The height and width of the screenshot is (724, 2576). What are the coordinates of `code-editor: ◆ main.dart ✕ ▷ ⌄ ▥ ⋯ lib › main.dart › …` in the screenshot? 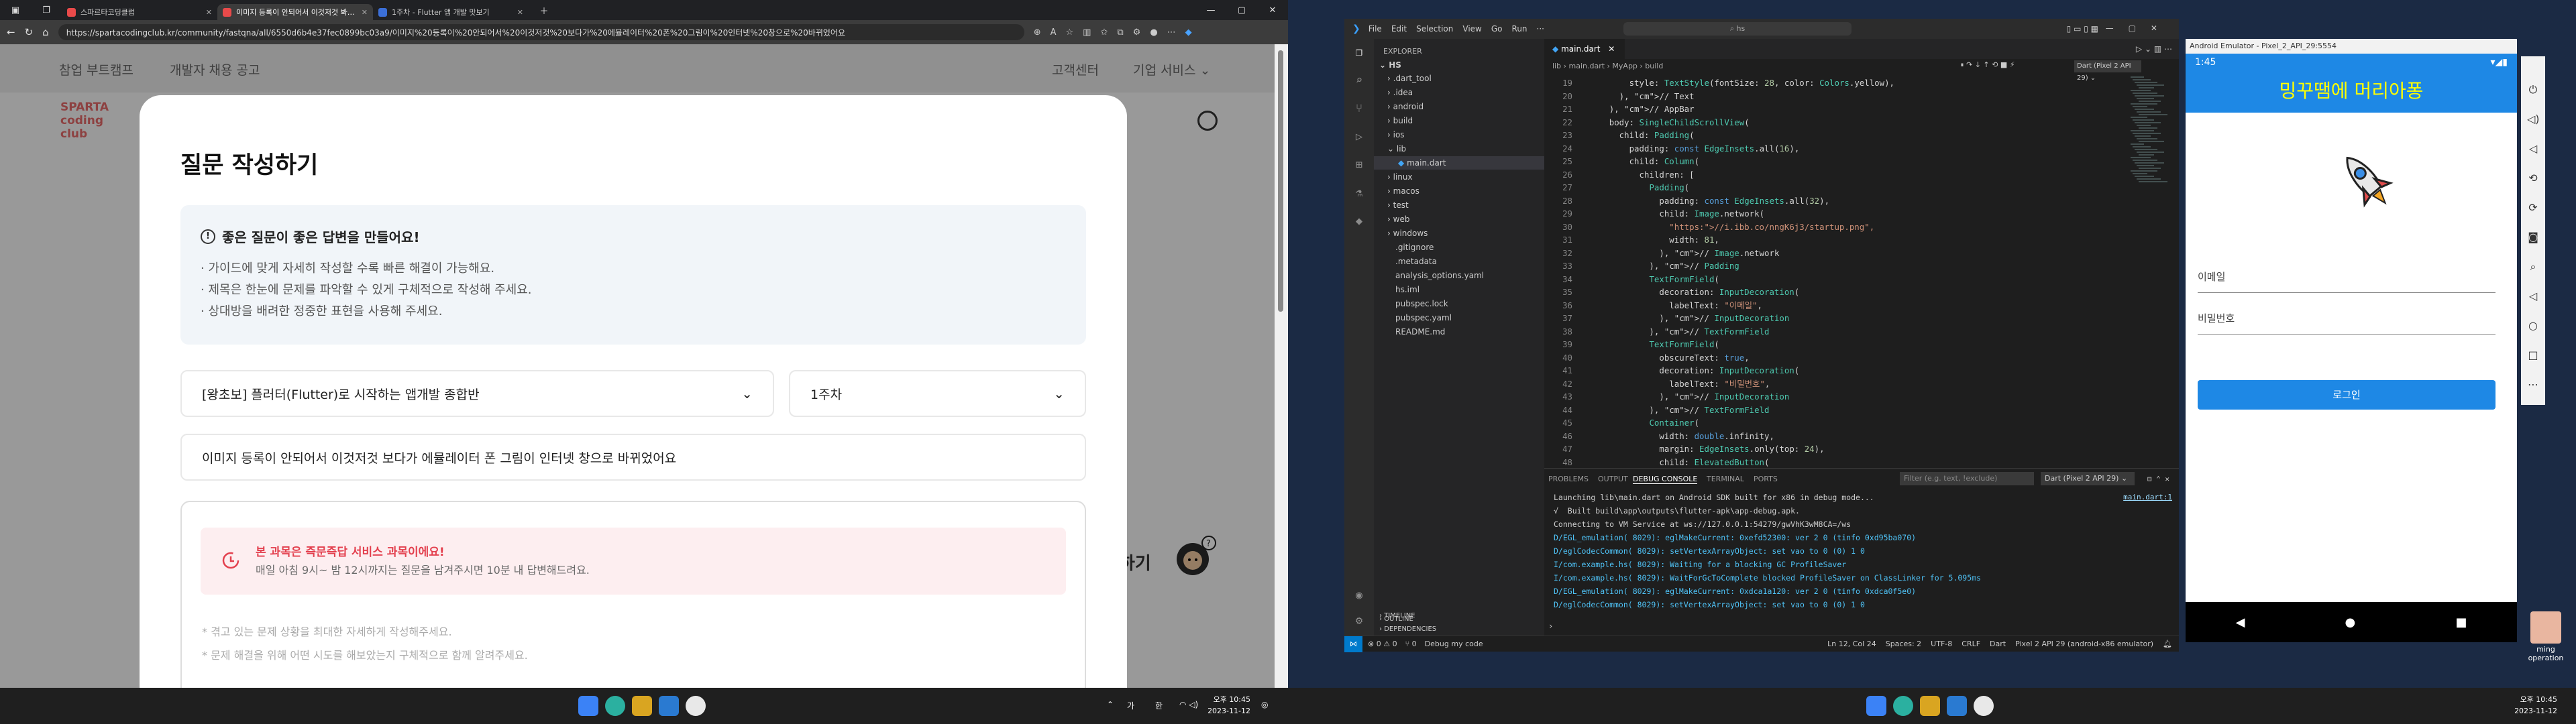 It's located at (1861, 253).